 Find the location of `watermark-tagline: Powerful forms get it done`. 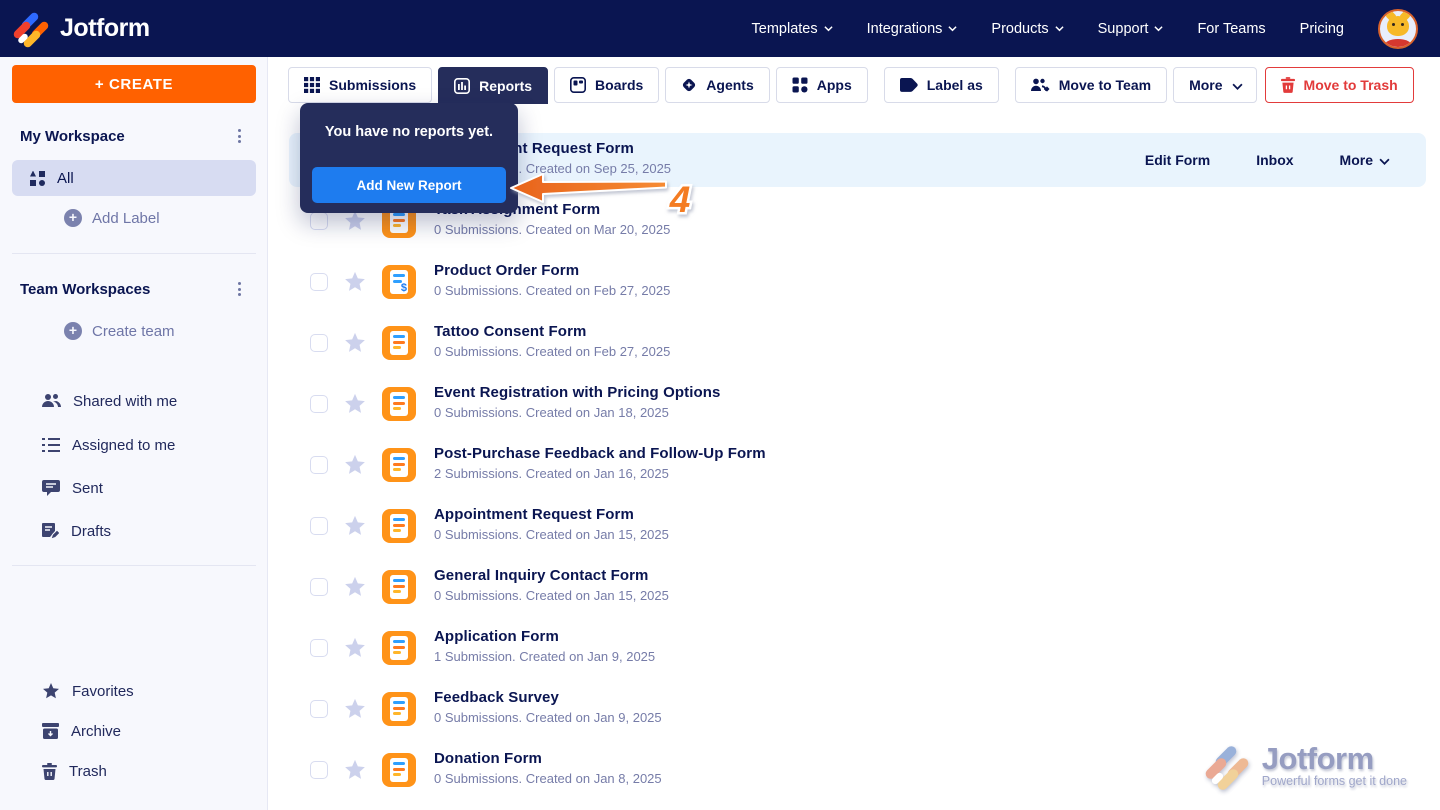

watermark-tagline: Powerful forms get it done is located at coordinates (1334, 781).